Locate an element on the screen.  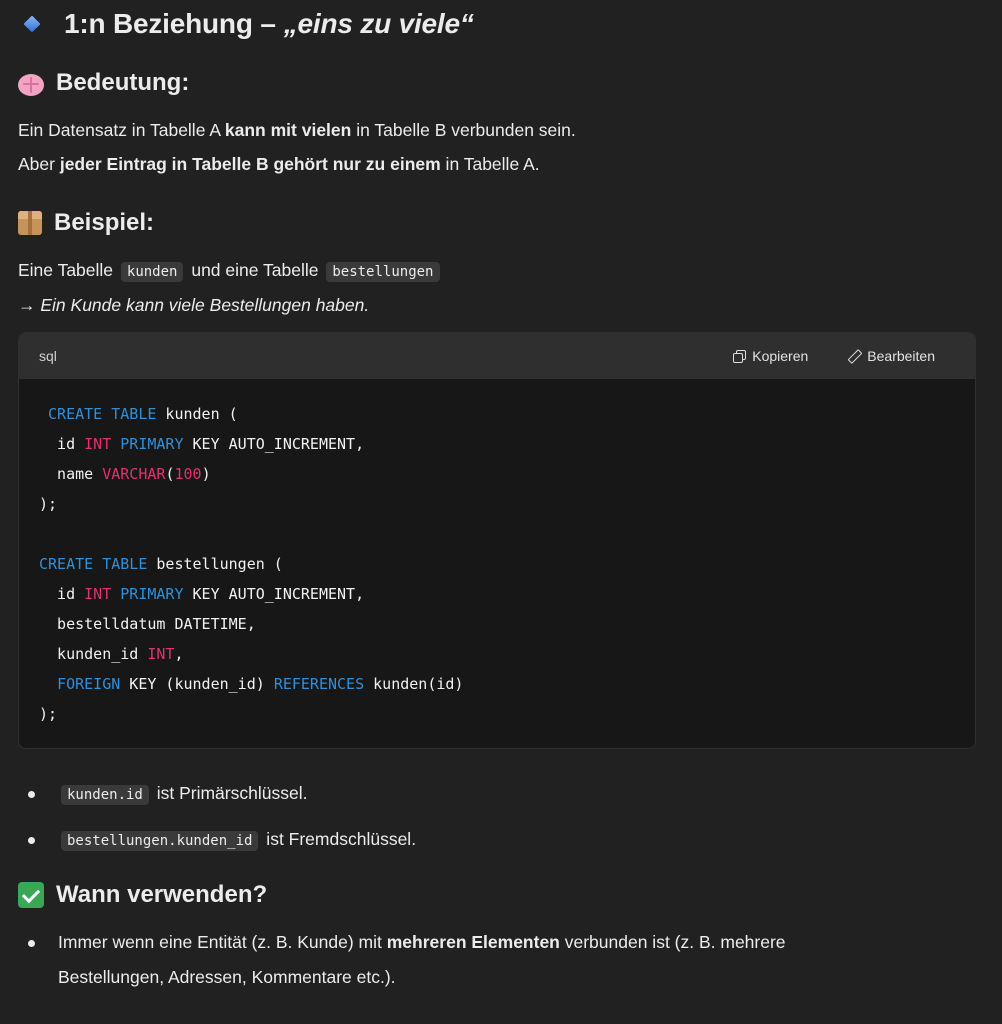
check-mark-icon is located at coordinates (31, 895).